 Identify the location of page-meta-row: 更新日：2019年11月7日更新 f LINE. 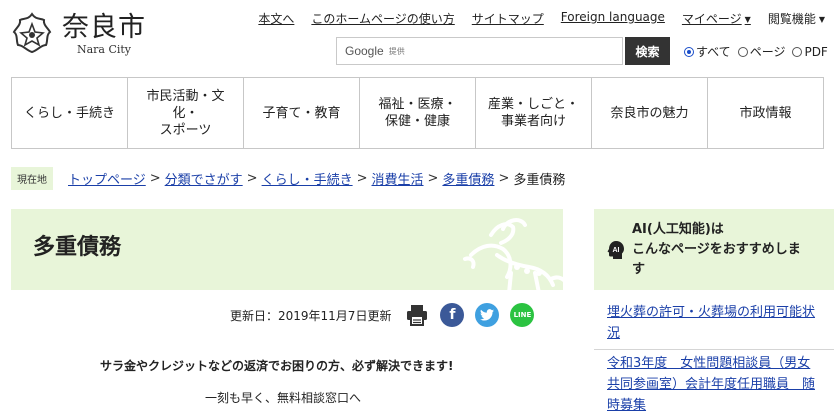
(382, 315).